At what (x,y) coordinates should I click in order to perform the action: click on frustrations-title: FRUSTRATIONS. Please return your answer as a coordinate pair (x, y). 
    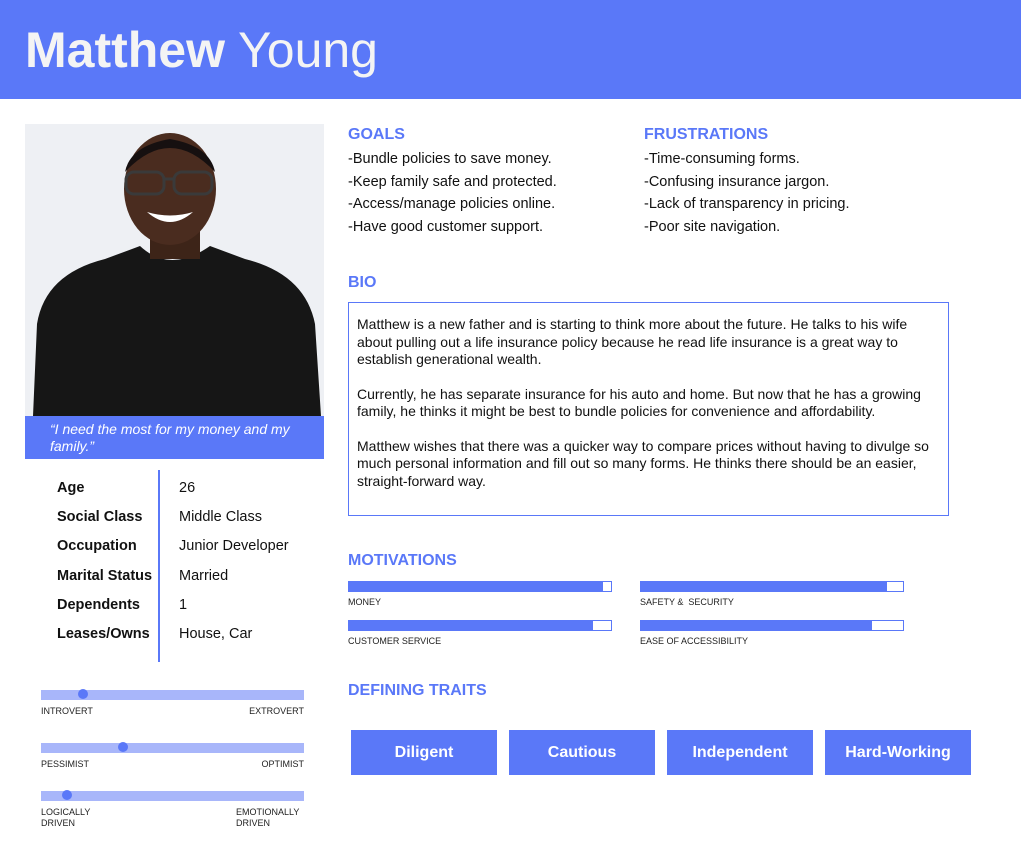
    Looking at the image, I should click on (706, 134).